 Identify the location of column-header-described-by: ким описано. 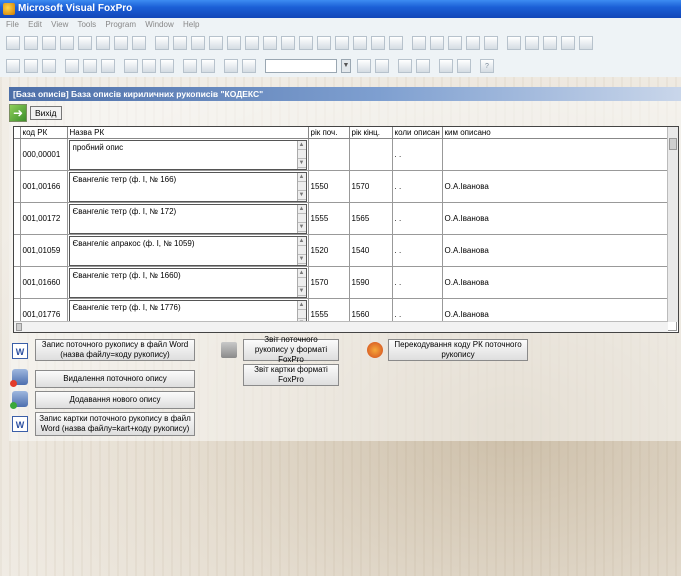
(559, 133).